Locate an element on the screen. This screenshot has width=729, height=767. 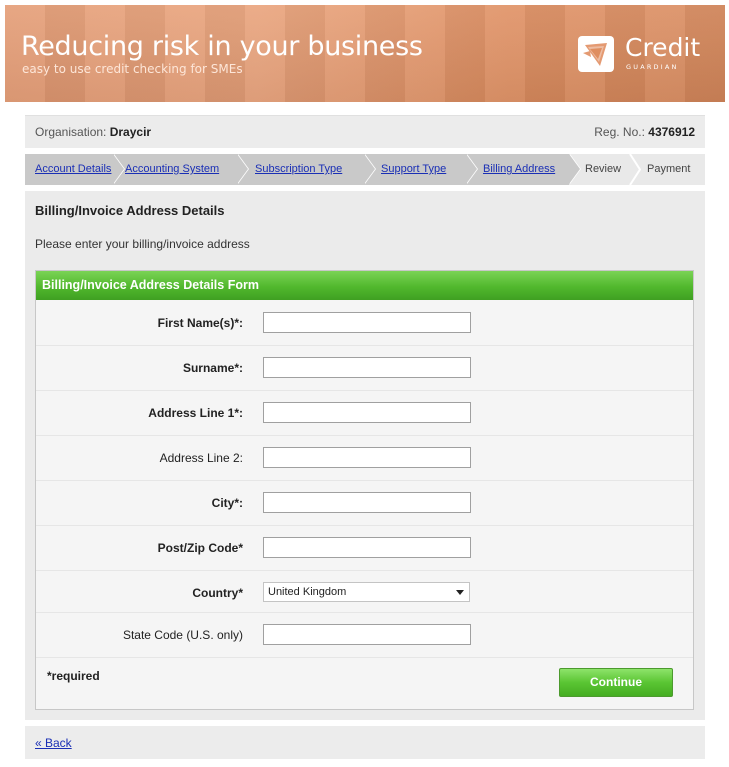
credit-guardian-logo: Credit GUARDIAN is located at coordinates (648, 54).